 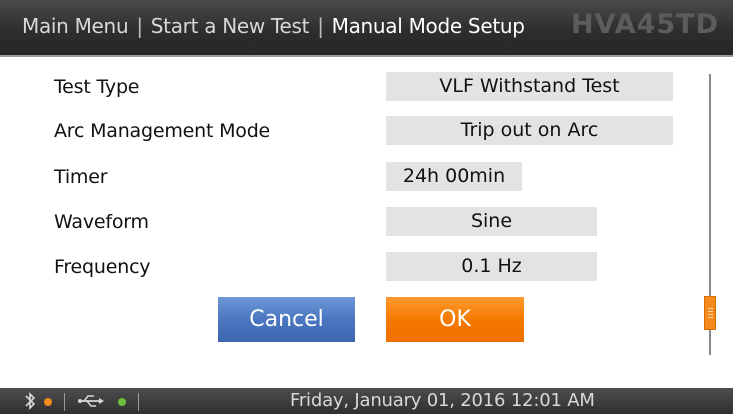 I want to click on status-bar: Friday, January 01, 2016 12:01 AM, so click(x=366, y=401).